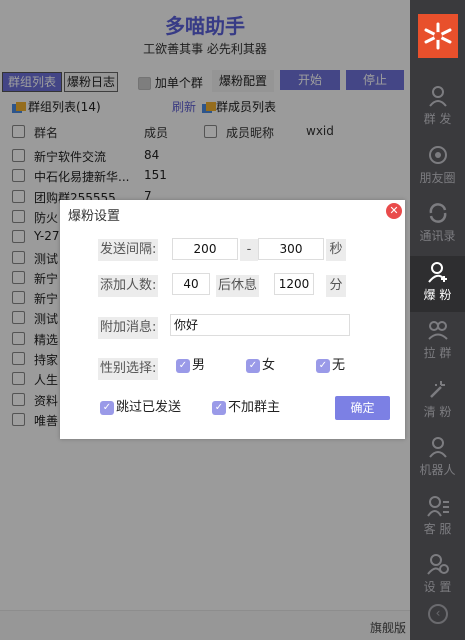 This screenshot has width=465, height=640. I want to click on rest-input: 1200, so click(294, 284).